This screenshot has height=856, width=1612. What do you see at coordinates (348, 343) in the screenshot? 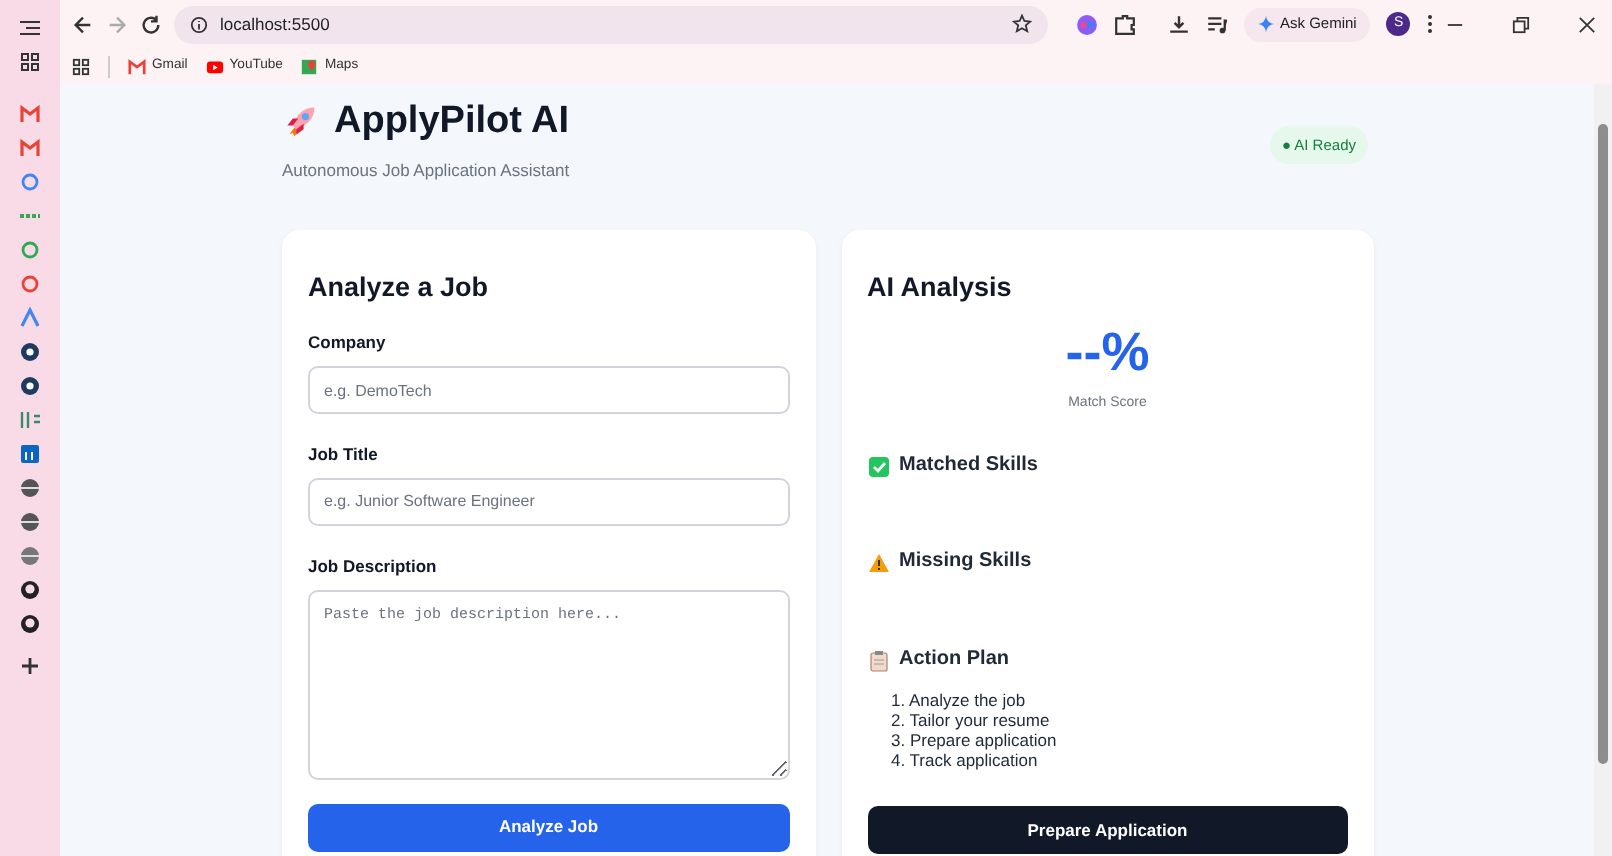
I see `field-label: Company` at bounding box center [348, 343].